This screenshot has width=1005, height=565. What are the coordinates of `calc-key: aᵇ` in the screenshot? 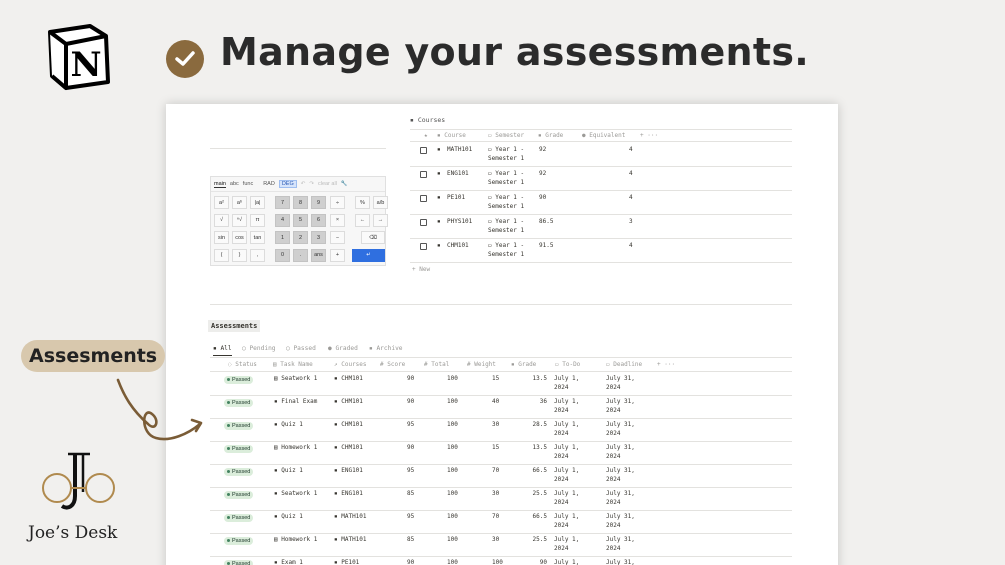 It's located at (239, 202).